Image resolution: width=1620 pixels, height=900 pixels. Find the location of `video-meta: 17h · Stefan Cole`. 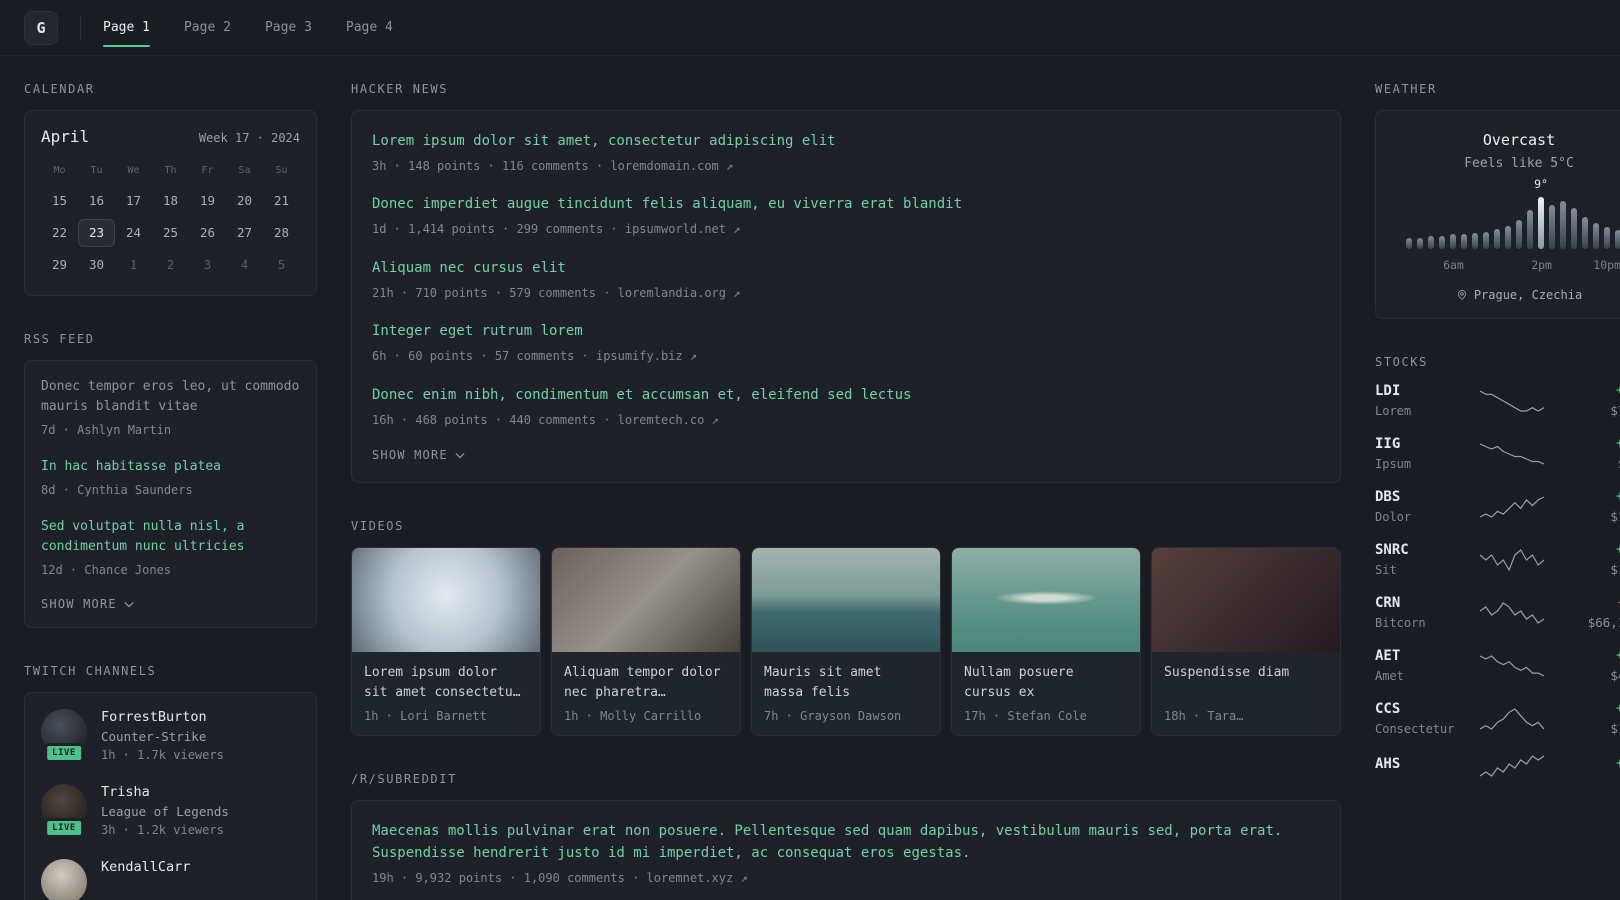

video-meta: 17h · Stefan Cole is located at coordinates (1025, 716).